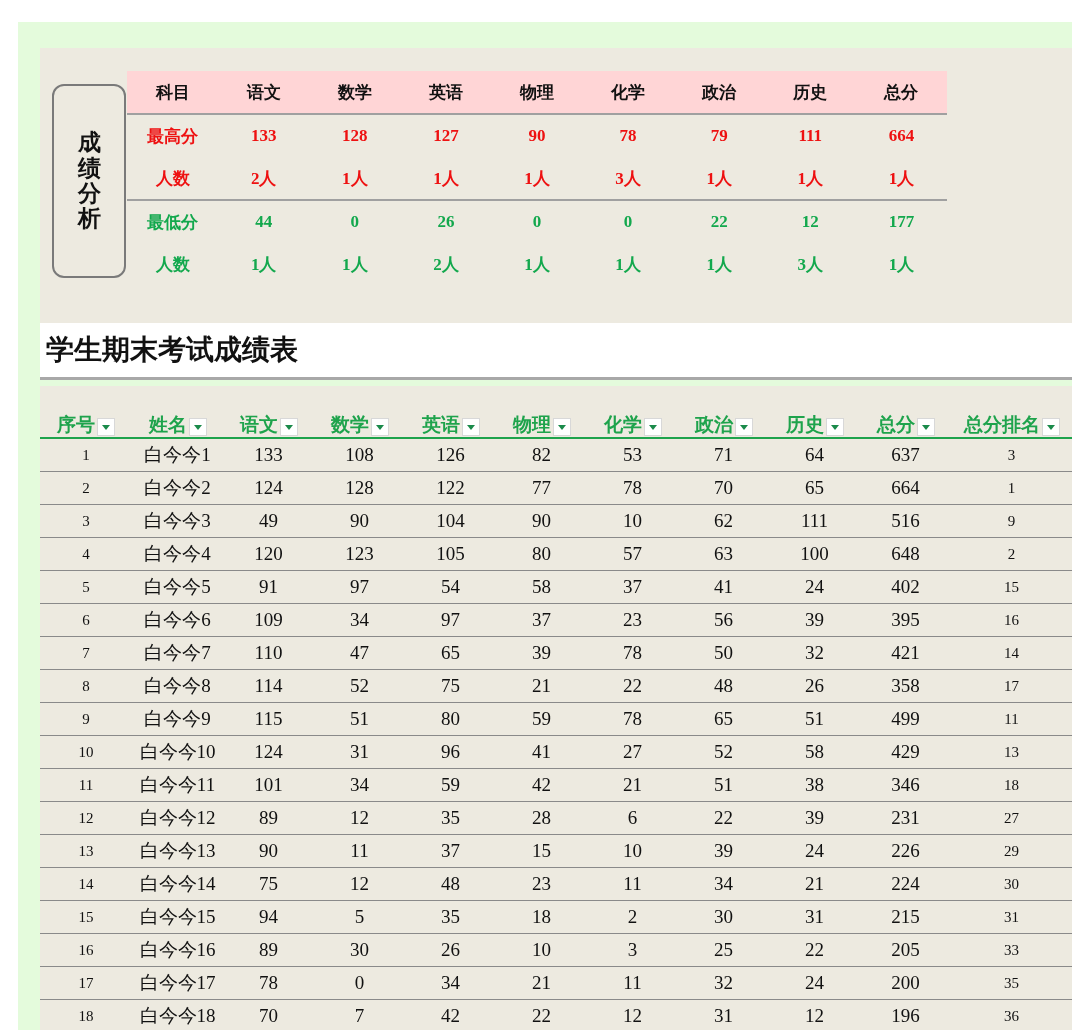  I want to click on column-header: 数学, so click(349, 425).